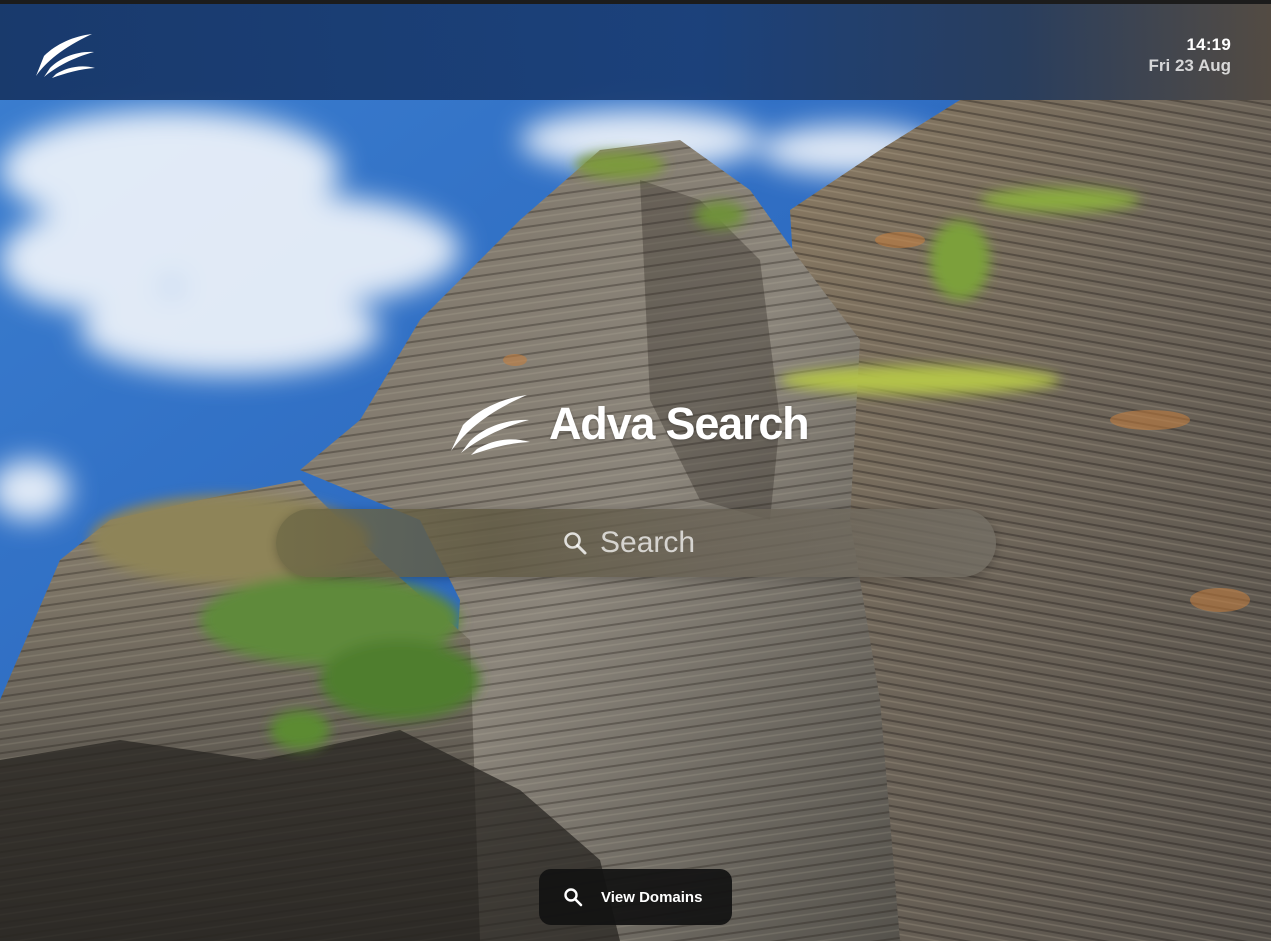 Image resolution: width=1271 pixels, height=941 pixels. I want to click on top-bar: 14:19 Fri 23 Aug, so click(635, 52).